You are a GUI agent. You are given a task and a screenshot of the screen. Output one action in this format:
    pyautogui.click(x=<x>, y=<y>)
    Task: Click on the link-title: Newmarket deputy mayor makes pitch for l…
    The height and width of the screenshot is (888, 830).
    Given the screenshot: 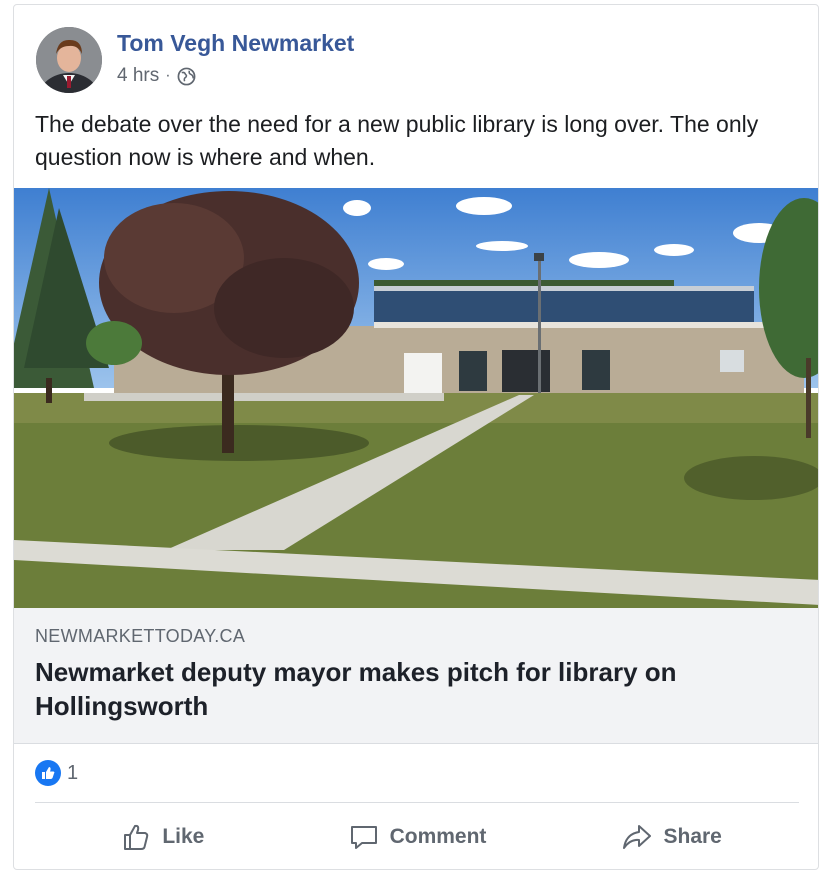 What is the action you would take?
    pyautogui.click(x=405, y=689)
    